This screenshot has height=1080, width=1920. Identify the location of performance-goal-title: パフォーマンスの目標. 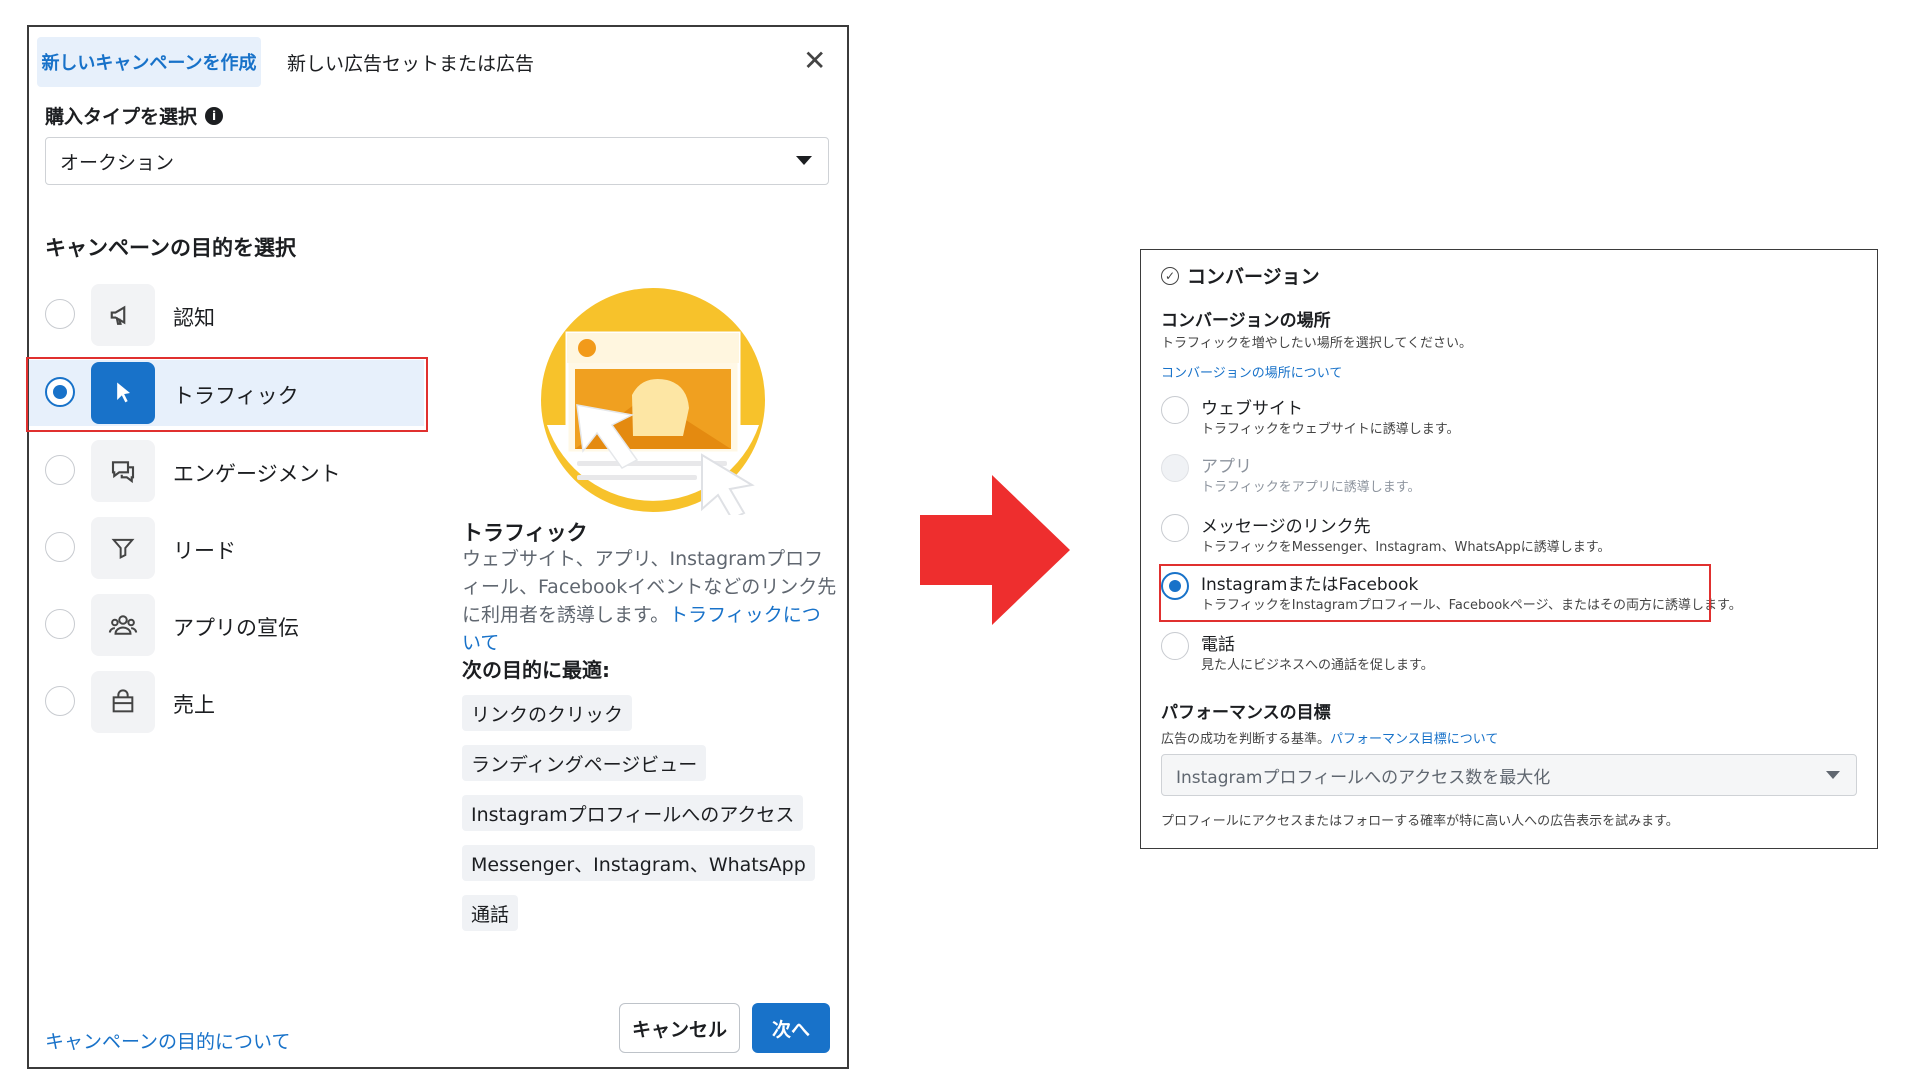
(1246, 713).